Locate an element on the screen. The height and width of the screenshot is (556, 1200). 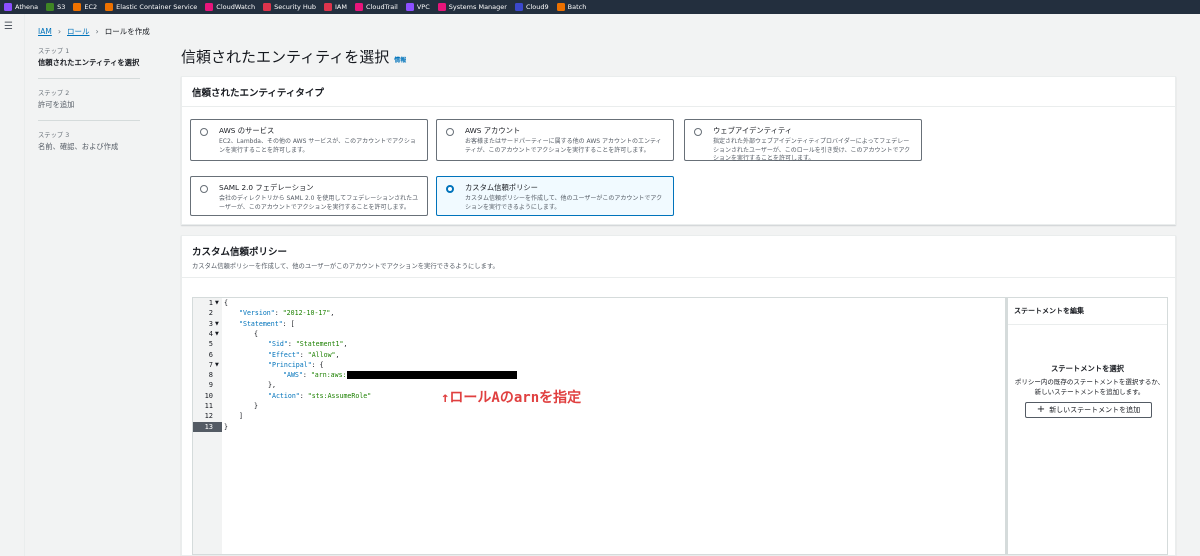
service-batch: Batch is located at coordinates (571, 7).